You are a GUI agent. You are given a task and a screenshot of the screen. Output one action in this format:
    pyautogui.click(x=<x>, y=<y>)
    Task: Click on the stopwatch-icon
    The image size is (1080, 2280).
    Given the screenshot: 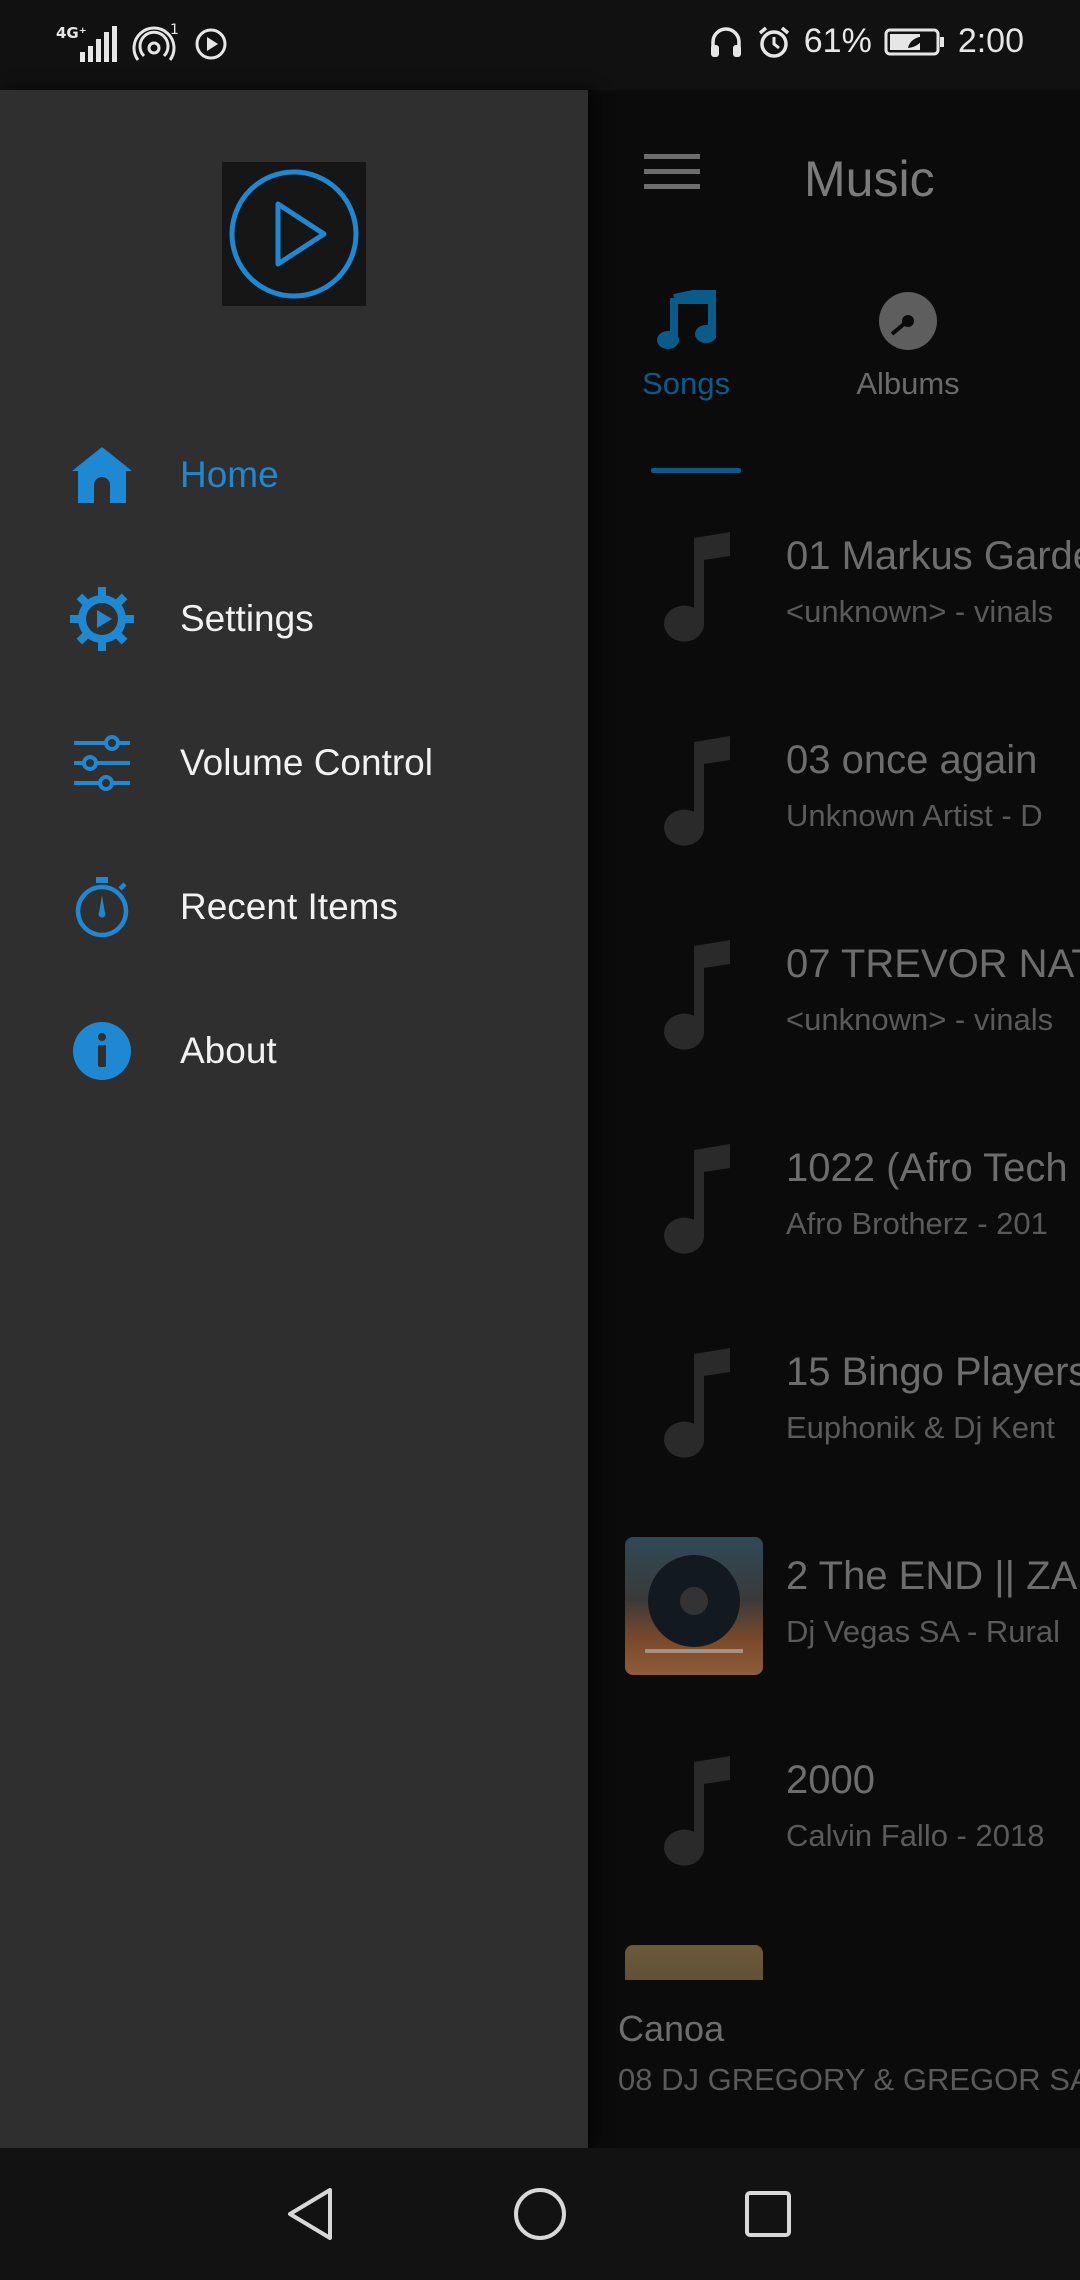 What is the action you would take?
    pyautogui.click(x=102, y=907)
    